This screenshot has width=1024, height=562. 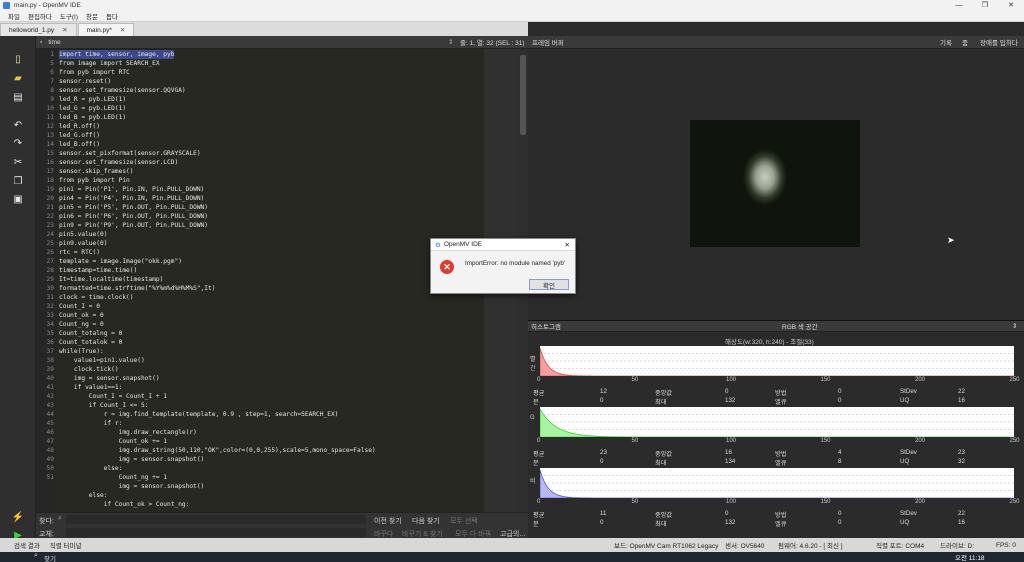 I want to click on save-icon: ▤, so click(x=18, y=97).